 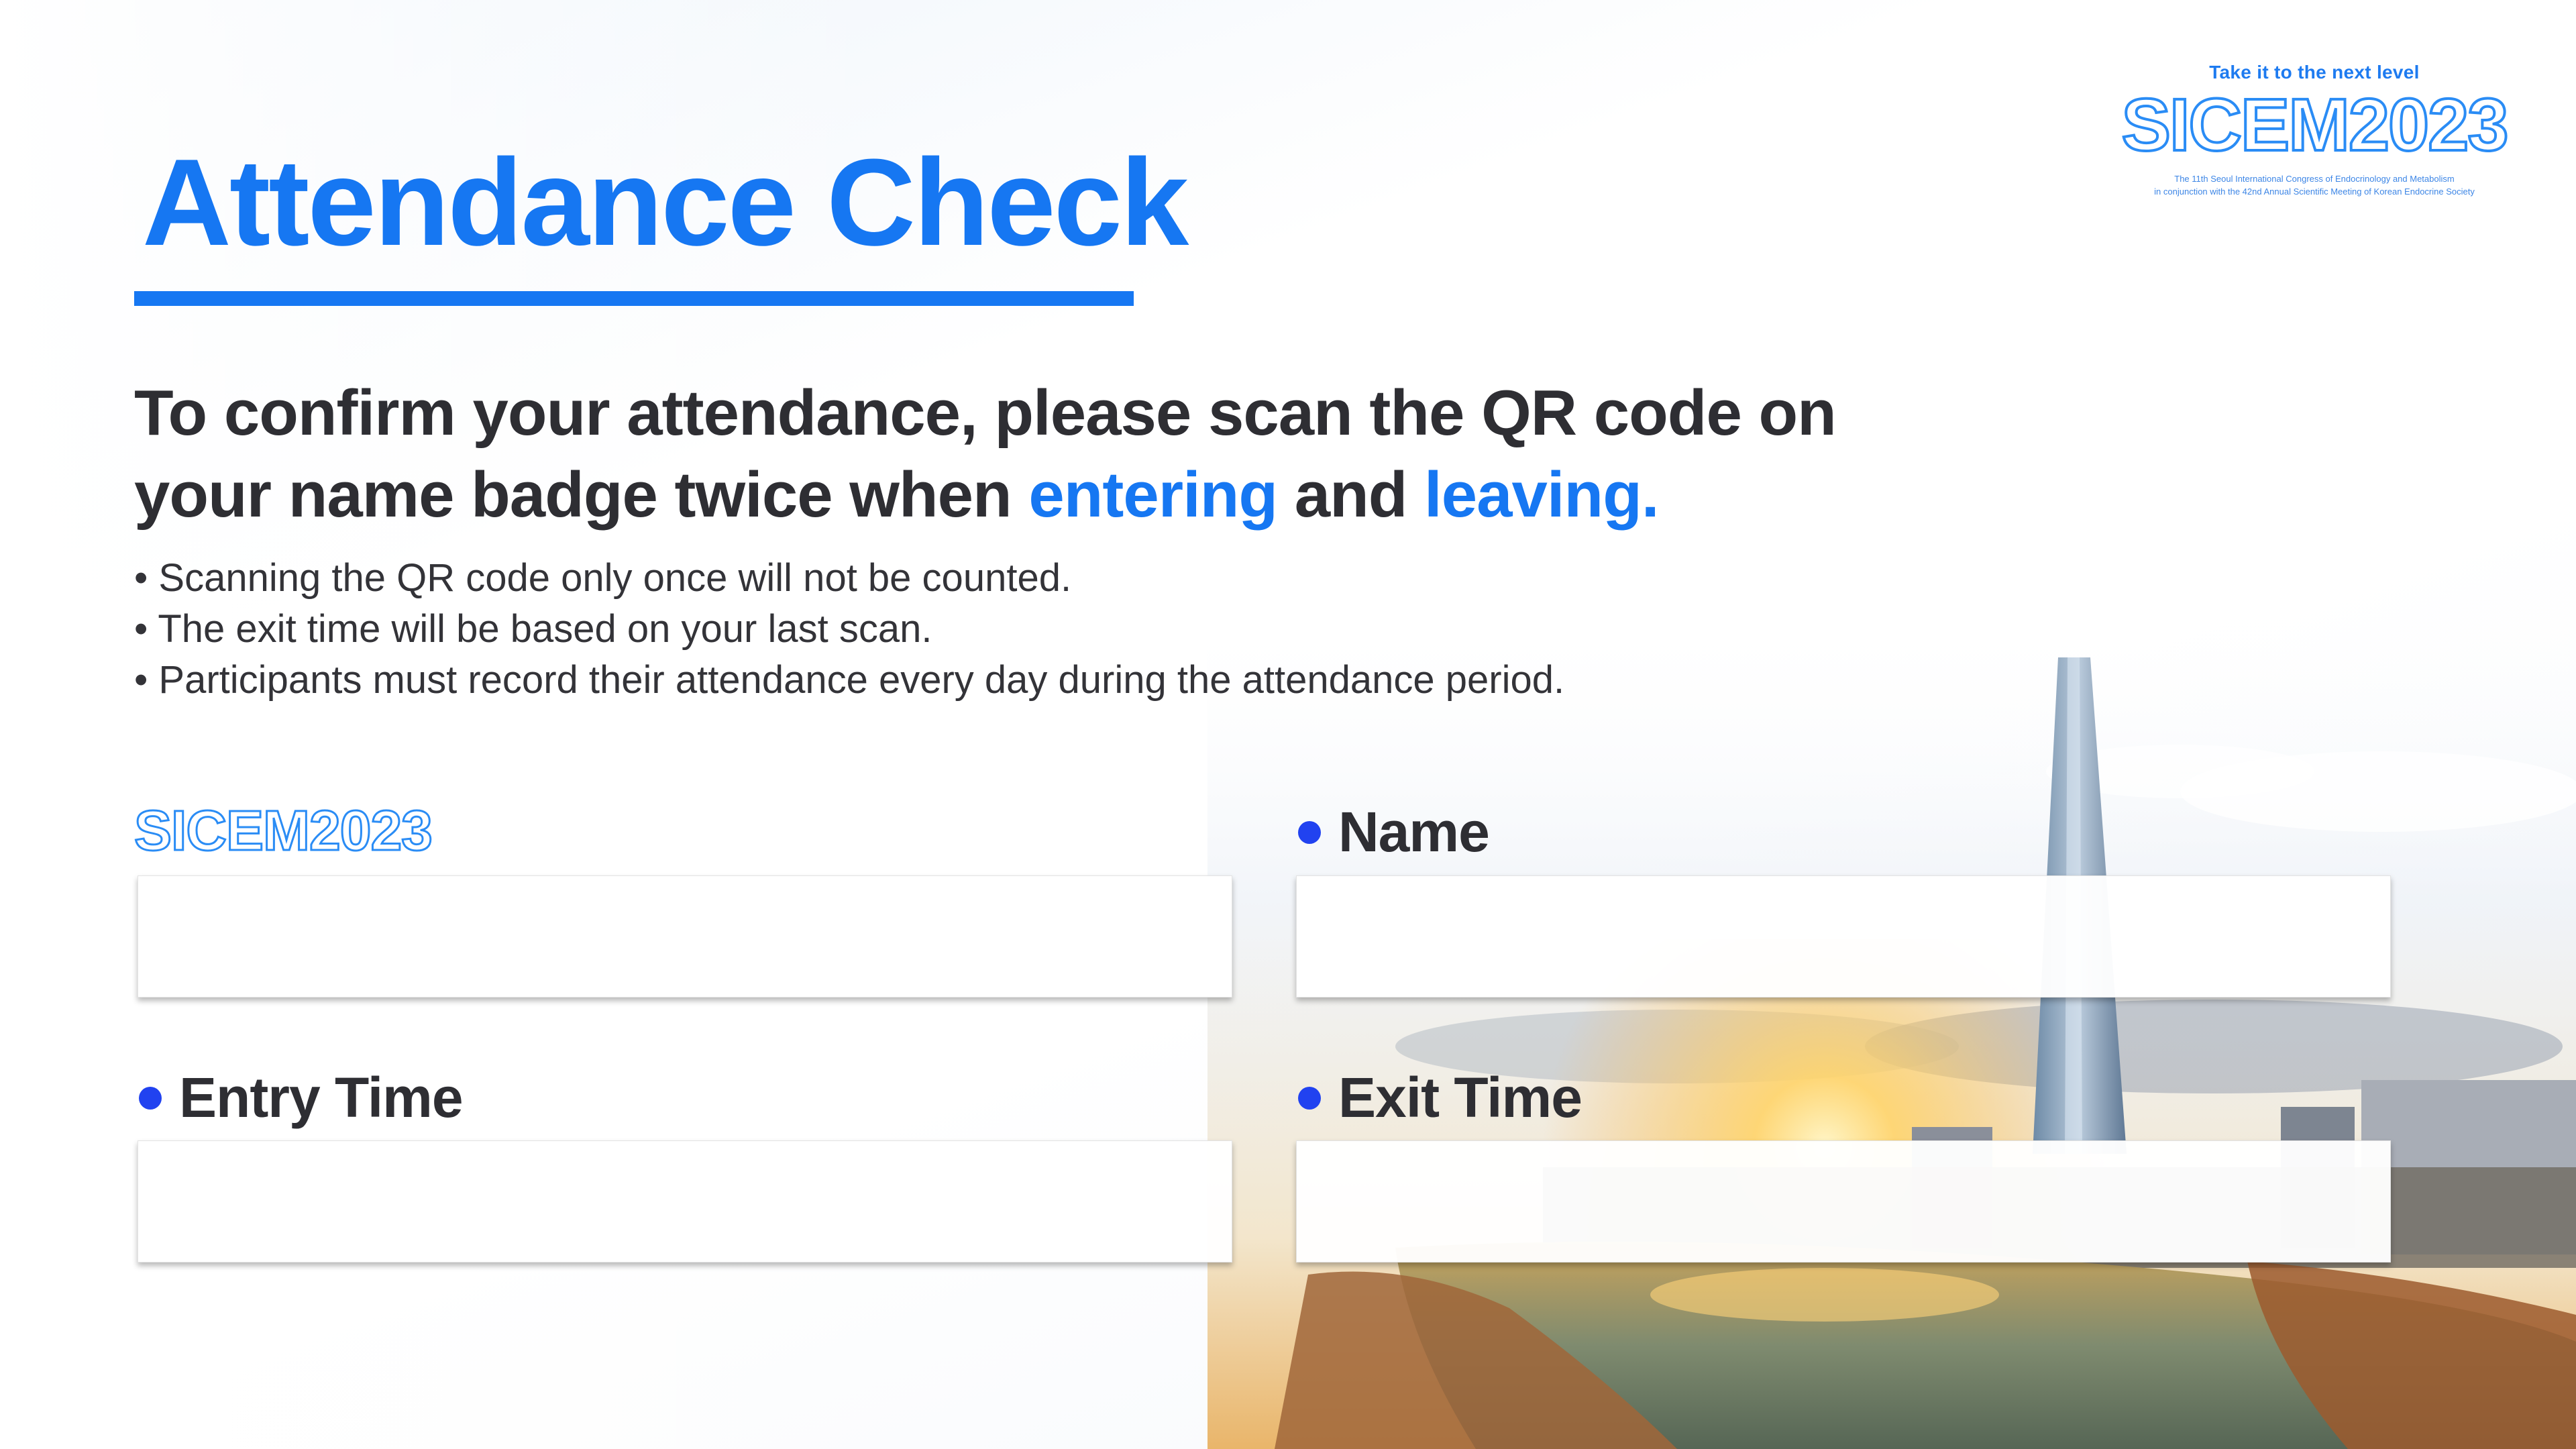 I want to click on logo-wordmark: SICEM2023, so click(x=2315, y=125).